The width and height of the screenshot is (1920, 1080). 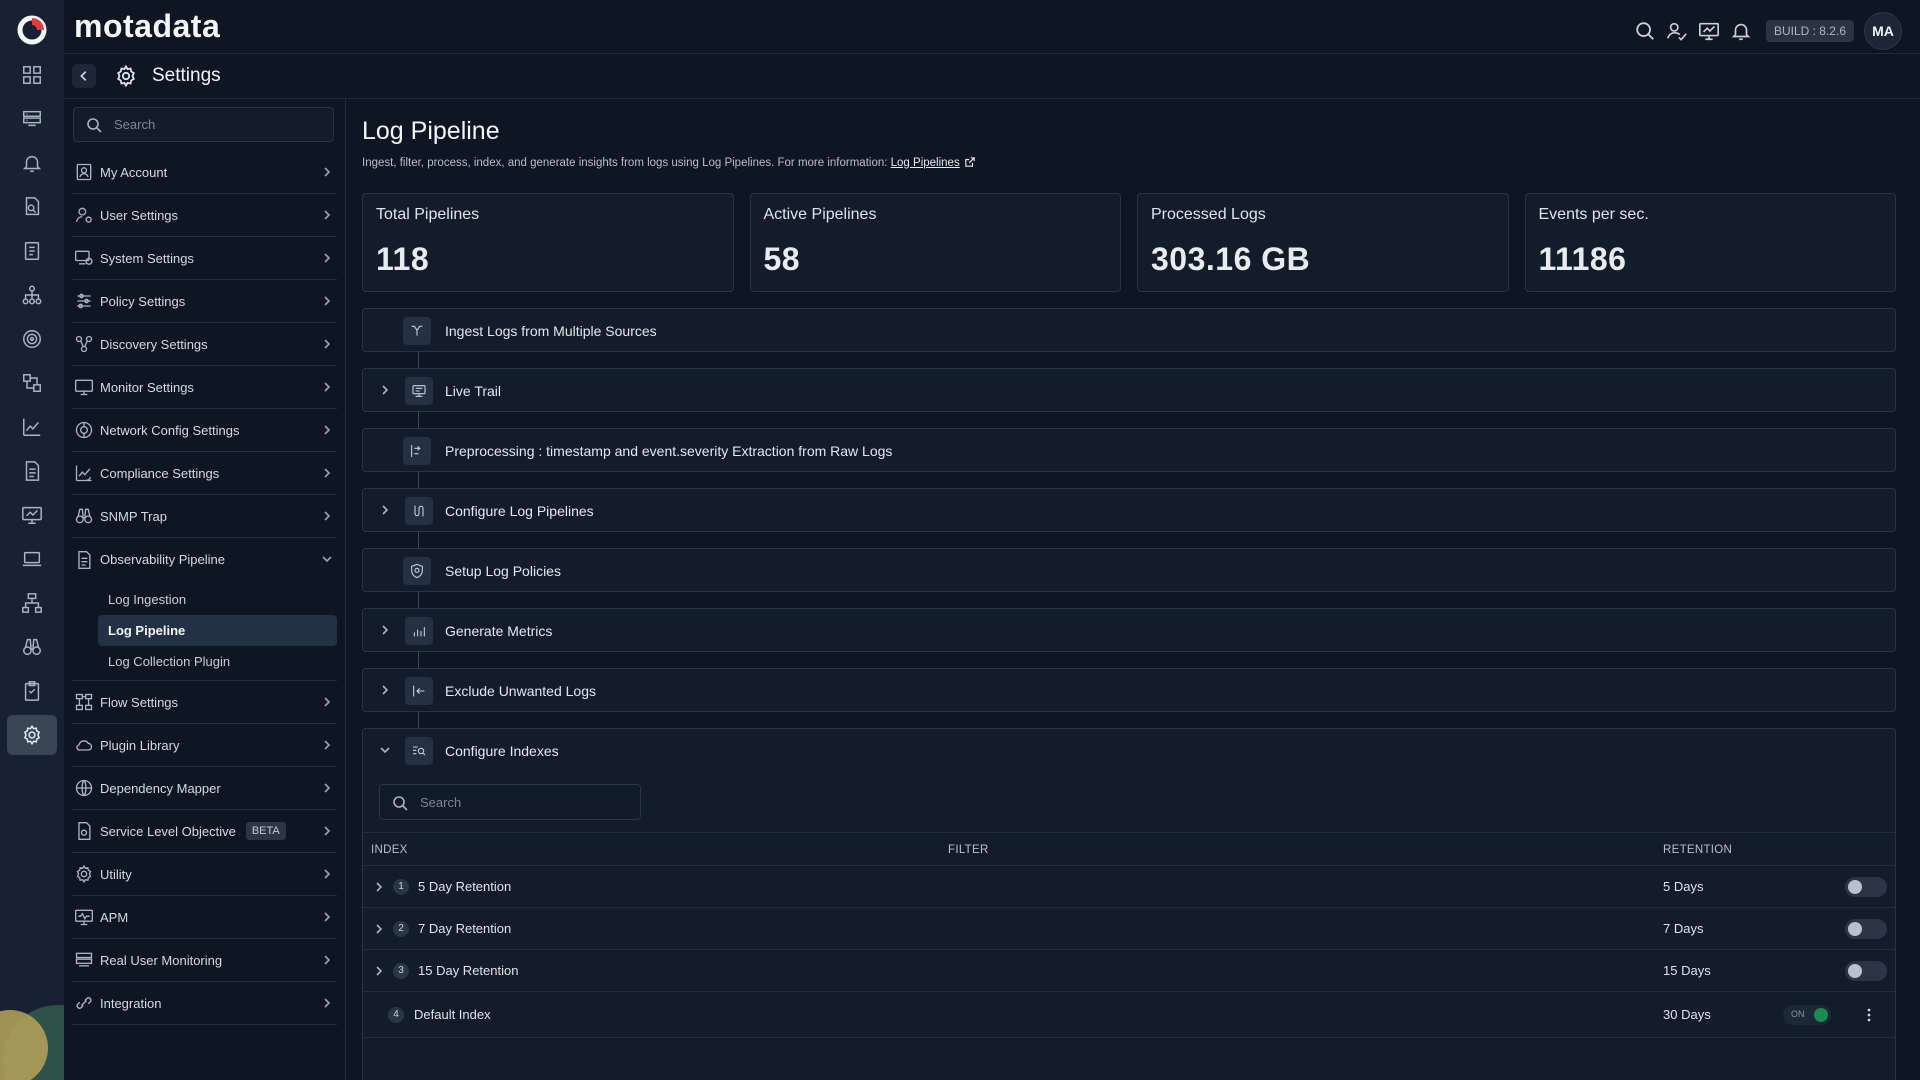 What do you see at coordinates (1883, 31) in the screenshot?
I see `avatar: MA` at bounding box center [1883, 31].